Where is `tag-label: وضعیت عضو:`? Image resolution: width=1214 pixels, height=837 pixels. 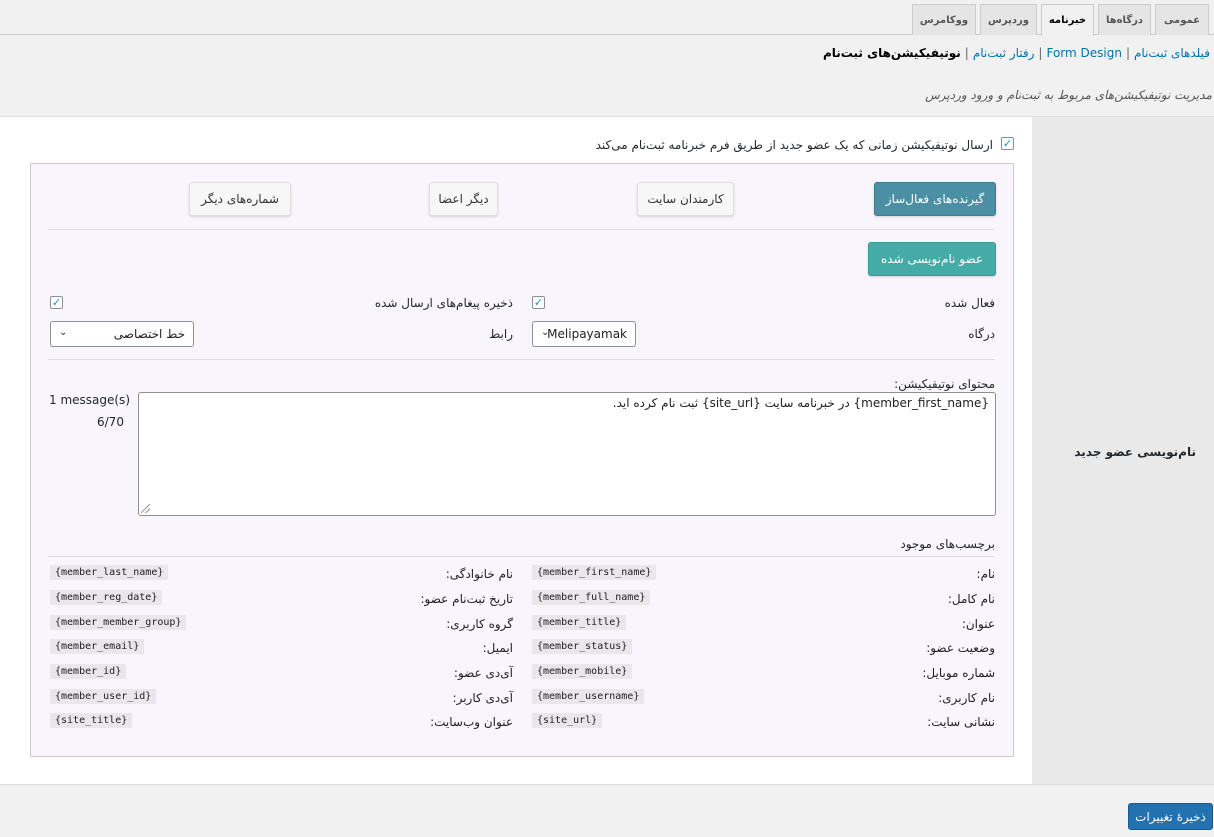
tag-label: وضعیت عضو: is located at coordinates (960, 648).